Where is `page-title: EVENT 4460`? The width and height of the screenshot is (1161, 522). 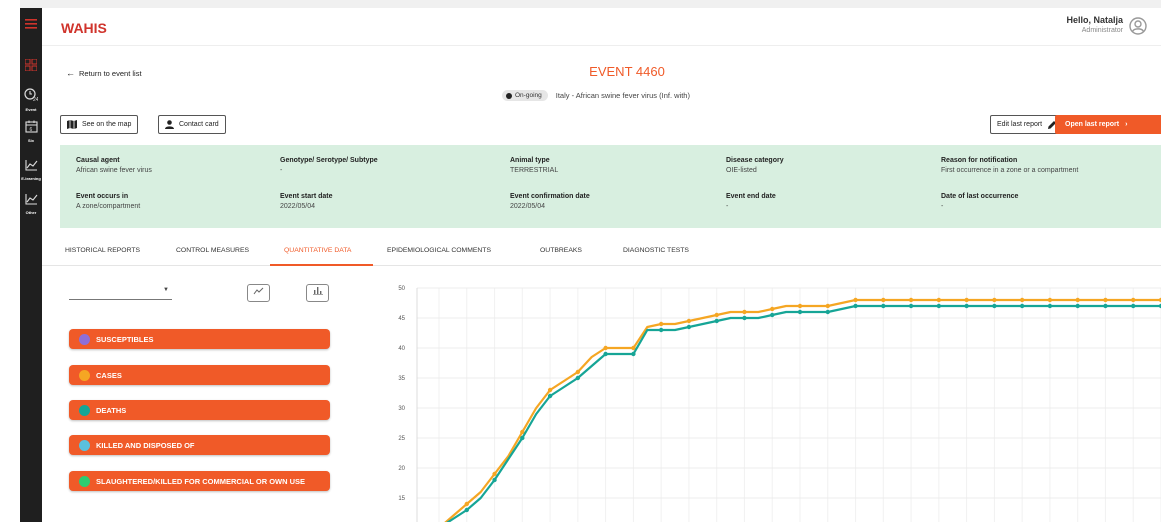
page-title: EVENT 4460 is located at coordinates (627, 71).